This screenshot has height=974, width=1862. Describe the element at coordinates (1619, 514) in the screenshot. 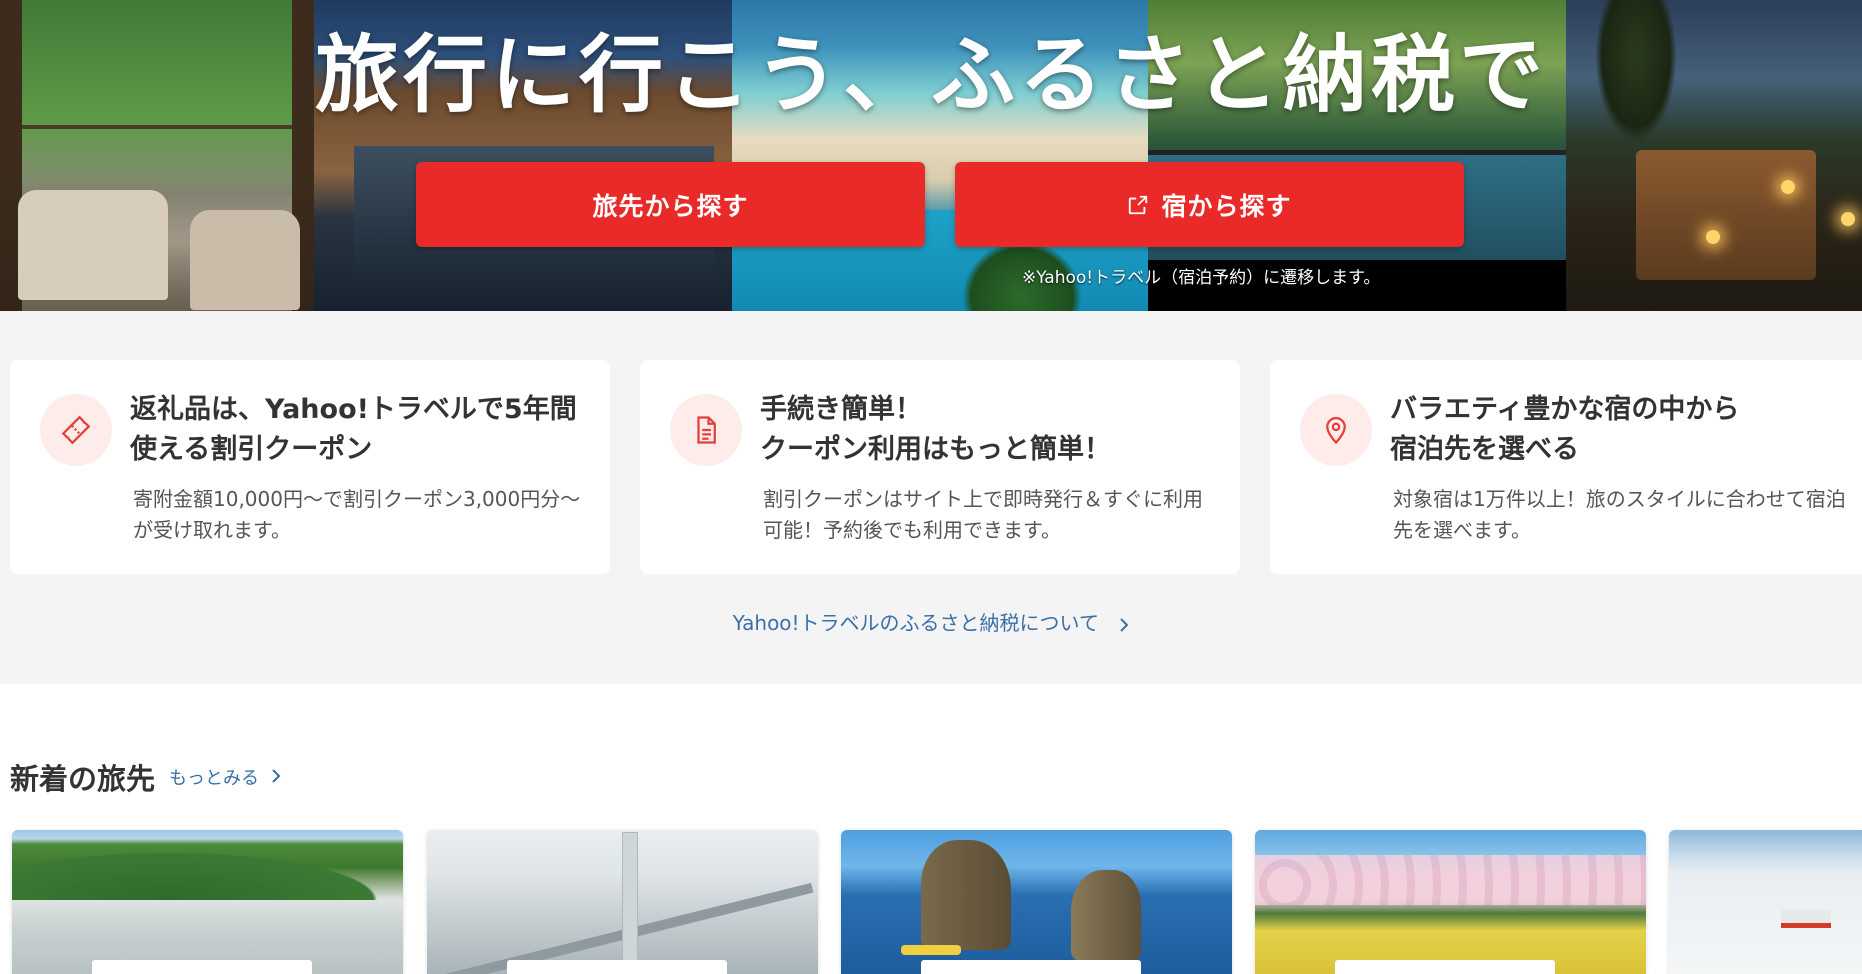

I see `feature-description: 対象宿は1万件以上！旅のスタイルに合わせて宿泊先を選べます。` at that location.